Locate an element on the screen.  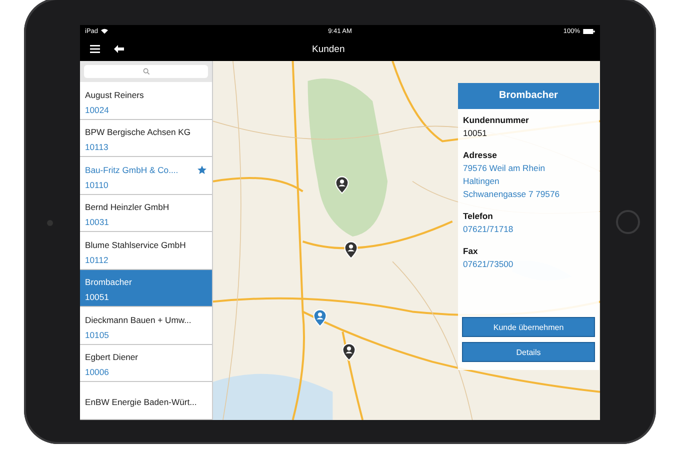
menu-icon is located at coordinates (95, 49).